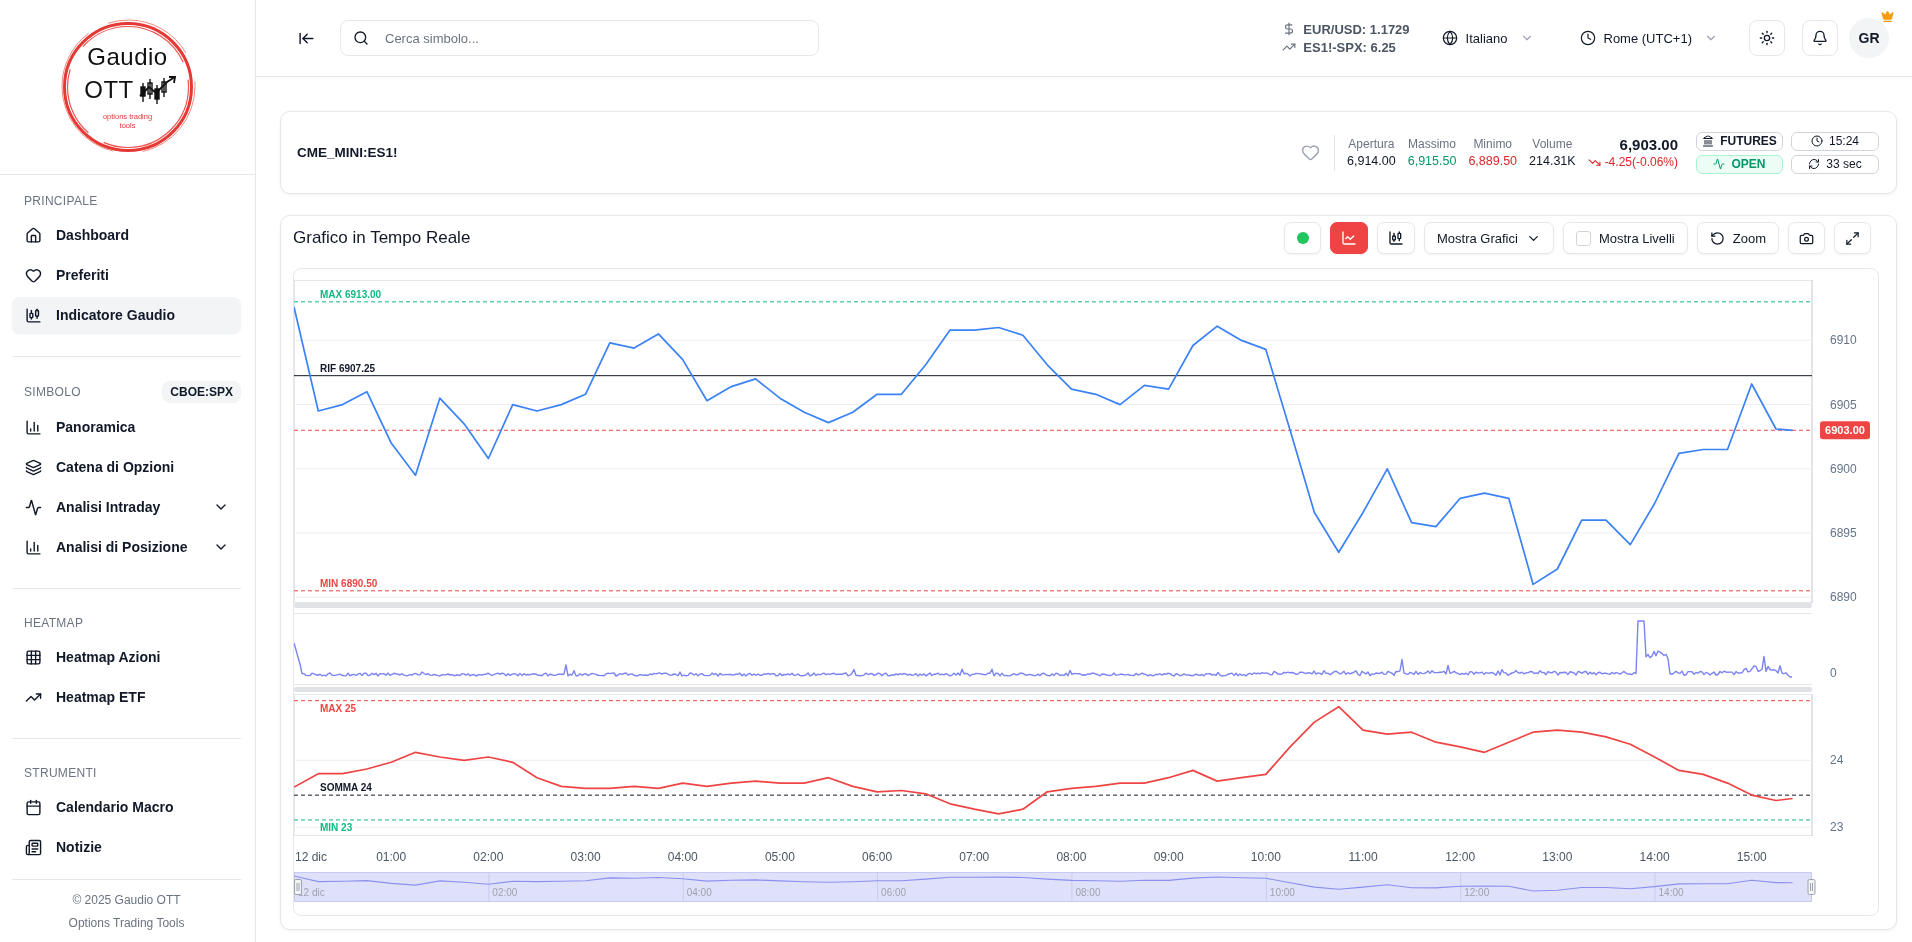 The height and width of the screenshot is (942, 1912). I want to click on user-avatar: GR, so click(1869, 38).